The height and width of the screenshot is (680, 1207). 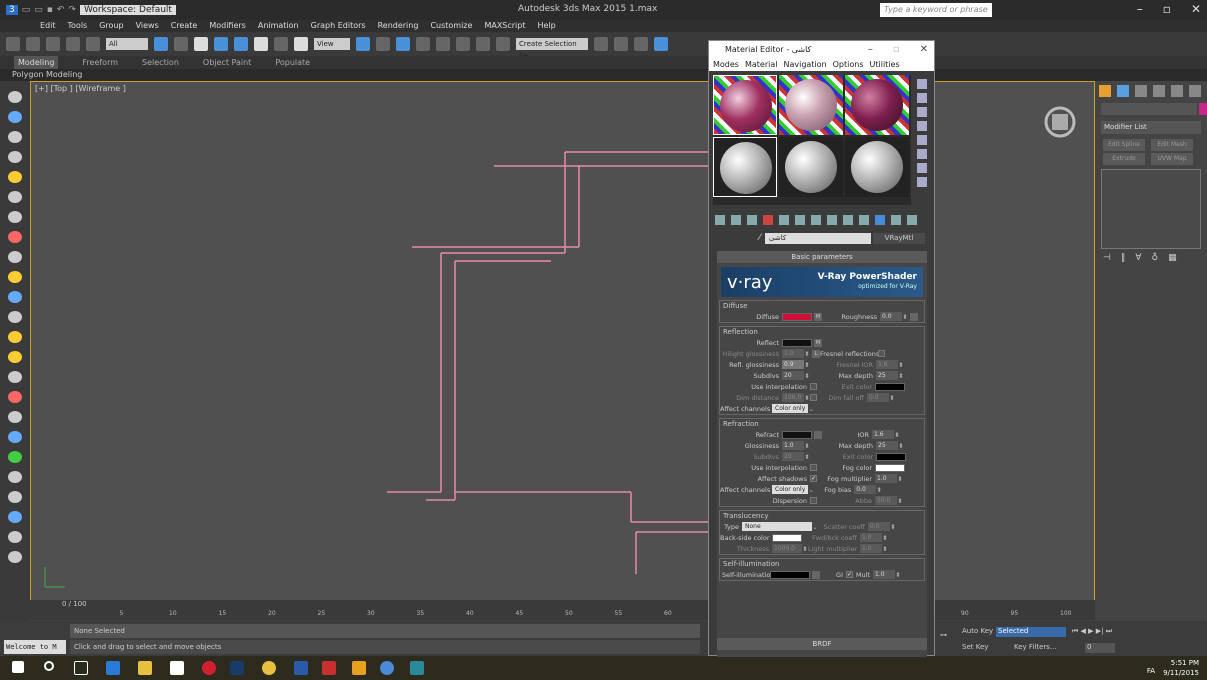 What do you see at coordinates (127, 10) in the screenshot?
I see `workspace-dropdown: Workspace: Default` at bounding box center [127, 10].